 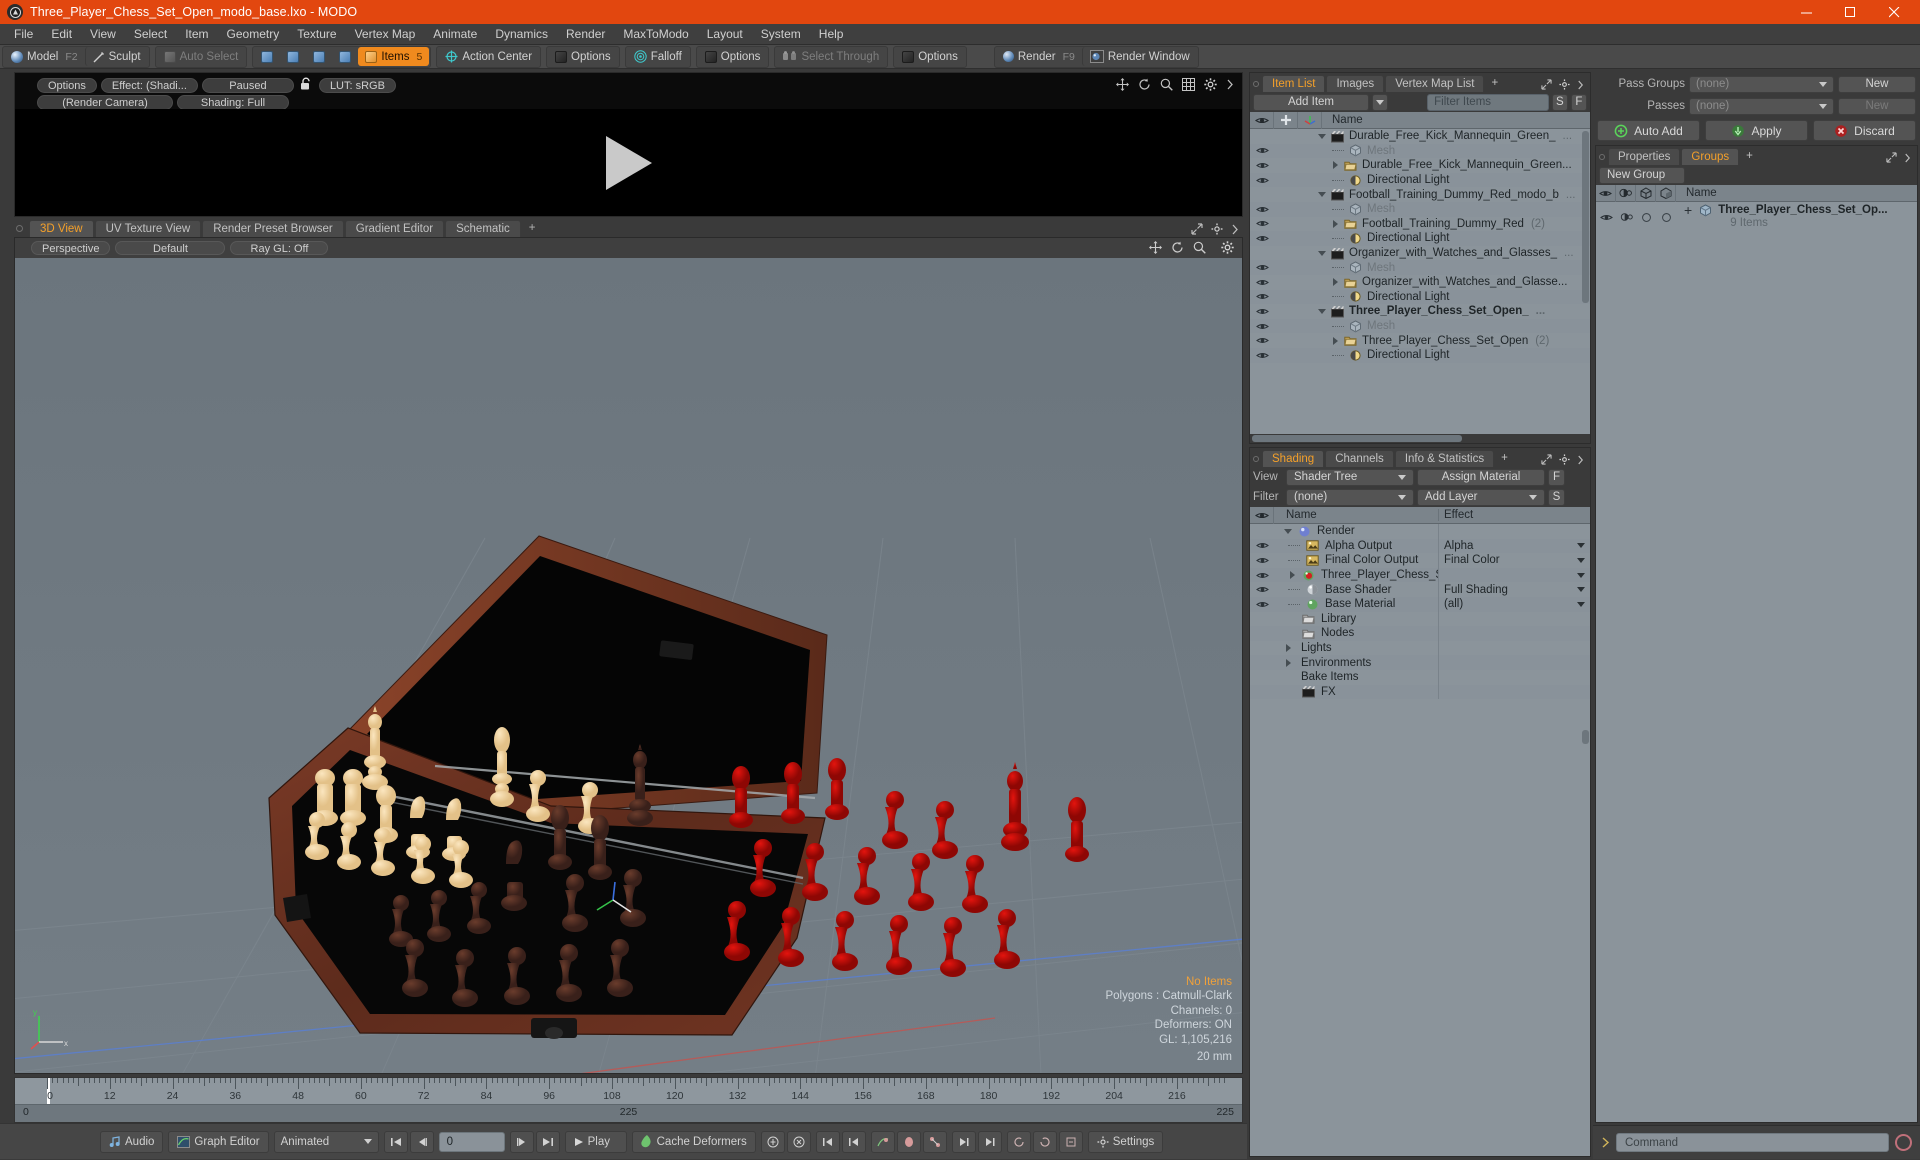 I want to click on gear-icon, so click(x=1210, y=84).